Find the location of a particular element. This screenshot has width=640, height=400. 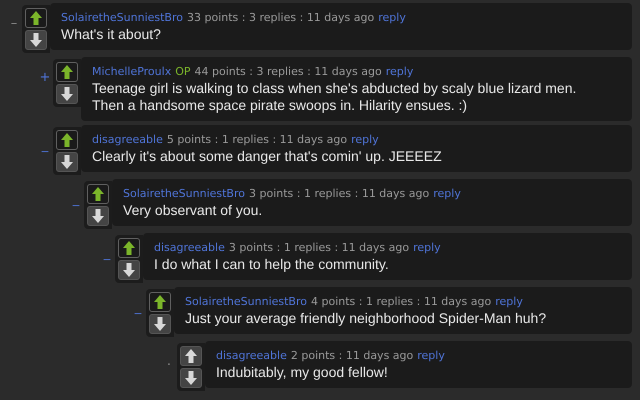

collapse-toggle: + is located at coordinates (45, 78).